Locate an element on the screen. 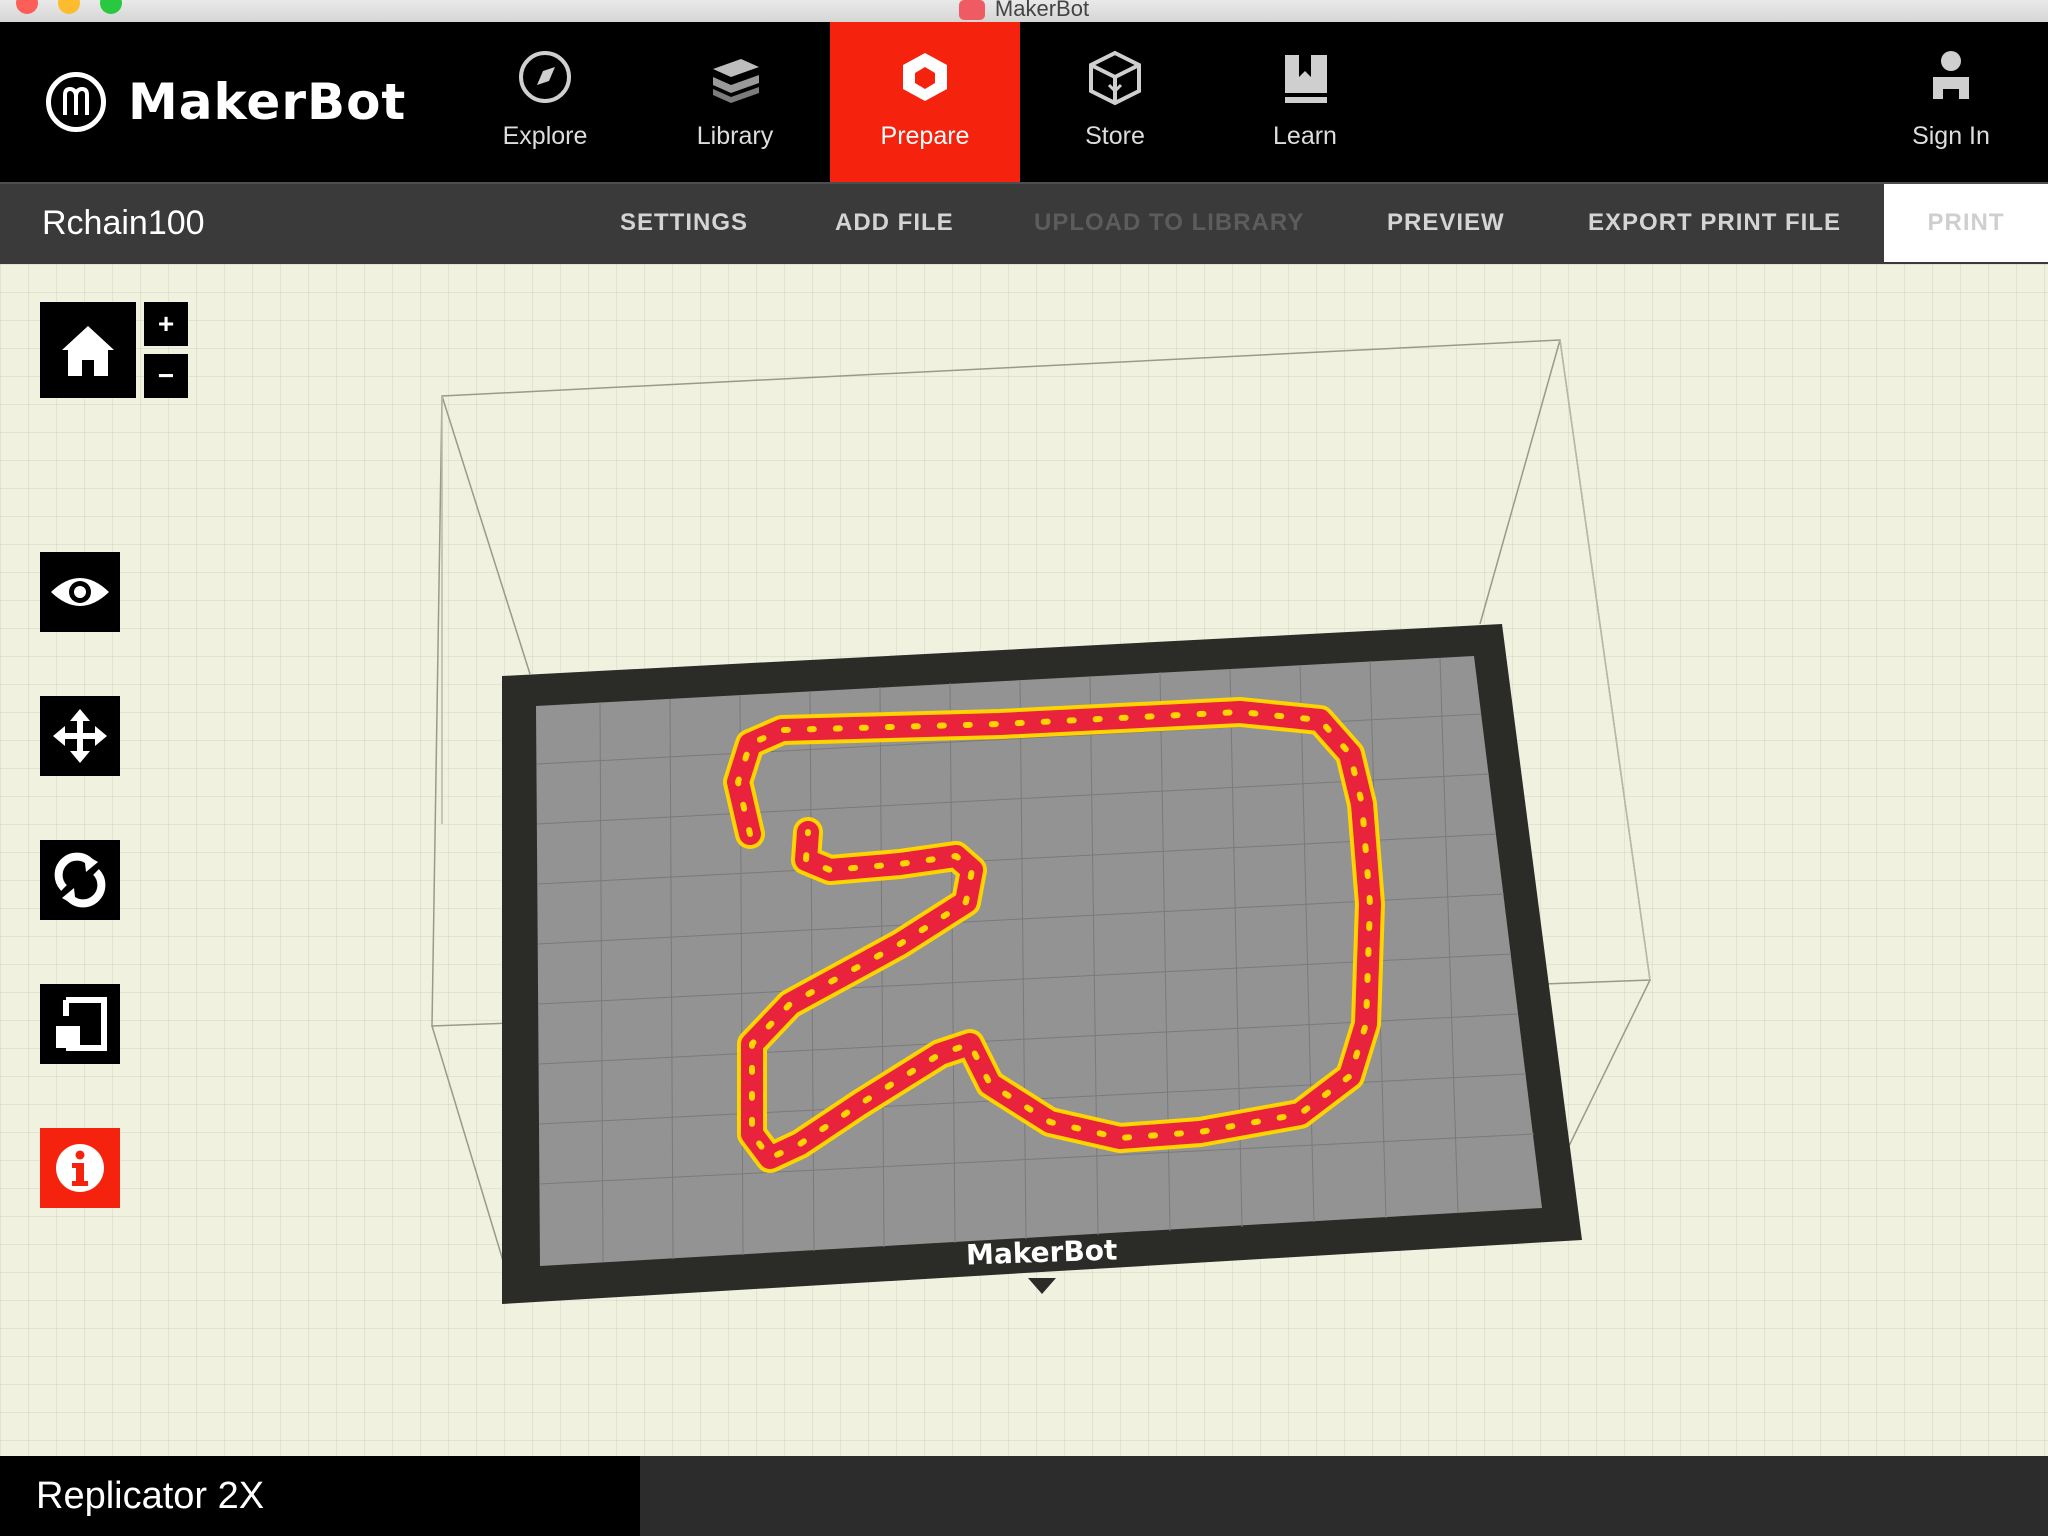 This screenshot has width=2048, height=1536. scale-tool-button is located at coordinates (80, 1024).